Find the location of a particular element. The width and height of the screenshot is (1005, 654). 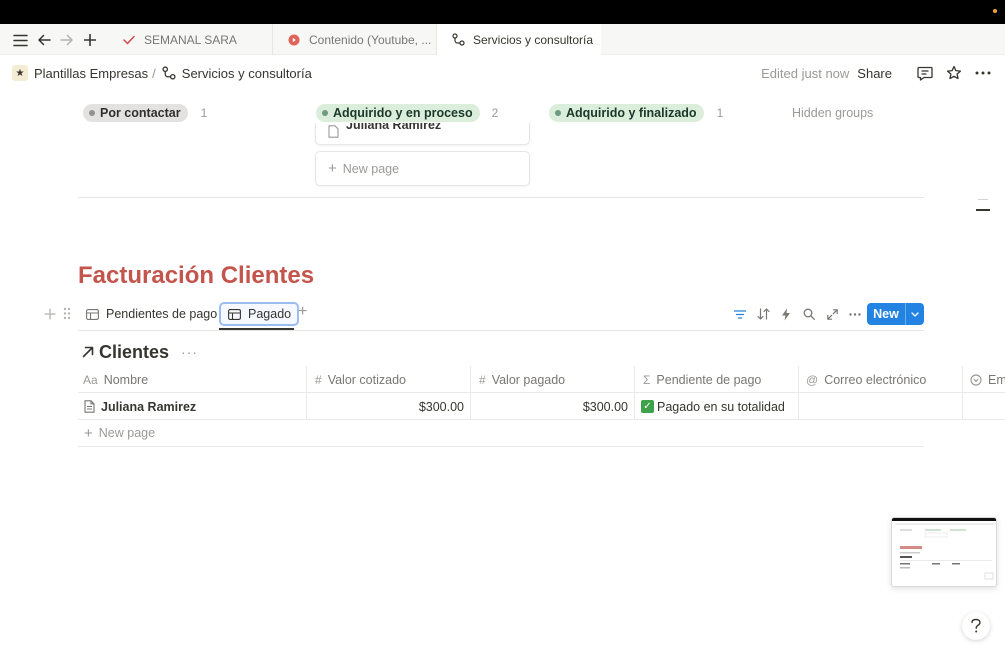

tab-servicios: Servicios y consultoría is located at coordinates (519, 39).